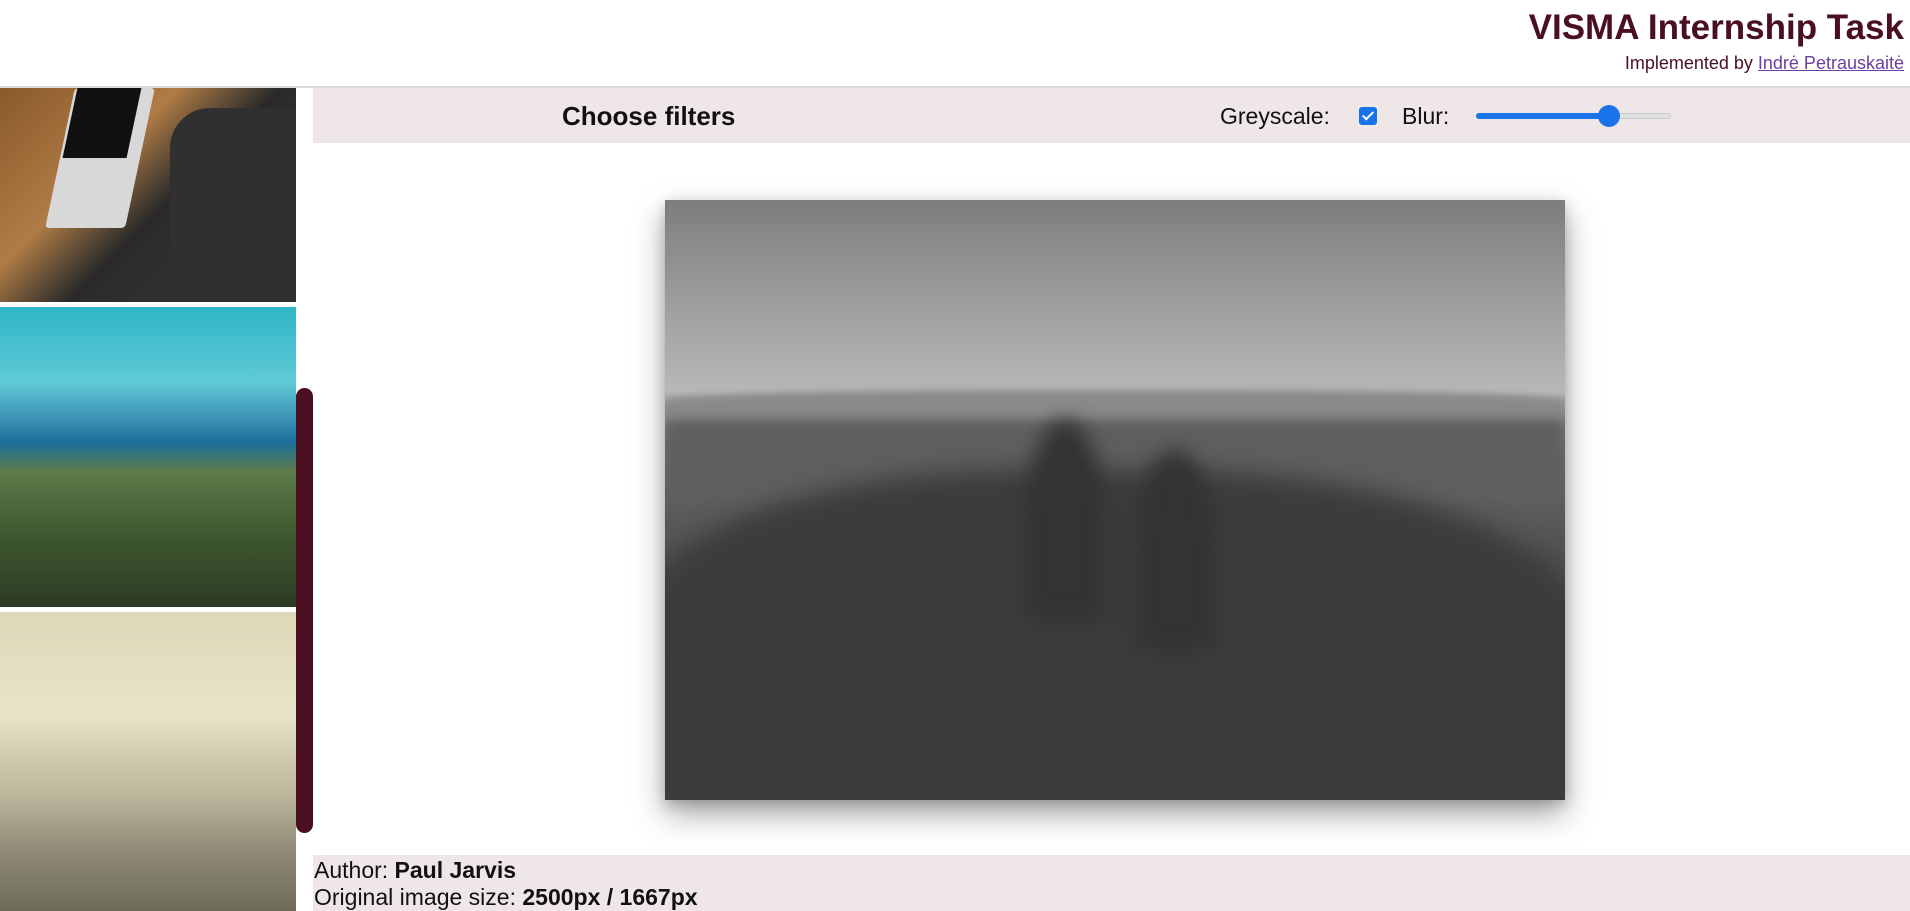  What do you see at coordinates (1275, 116) in the screenshot?
I see `greyscale-label: Greyscale:` at bounding box center [1275, 116].